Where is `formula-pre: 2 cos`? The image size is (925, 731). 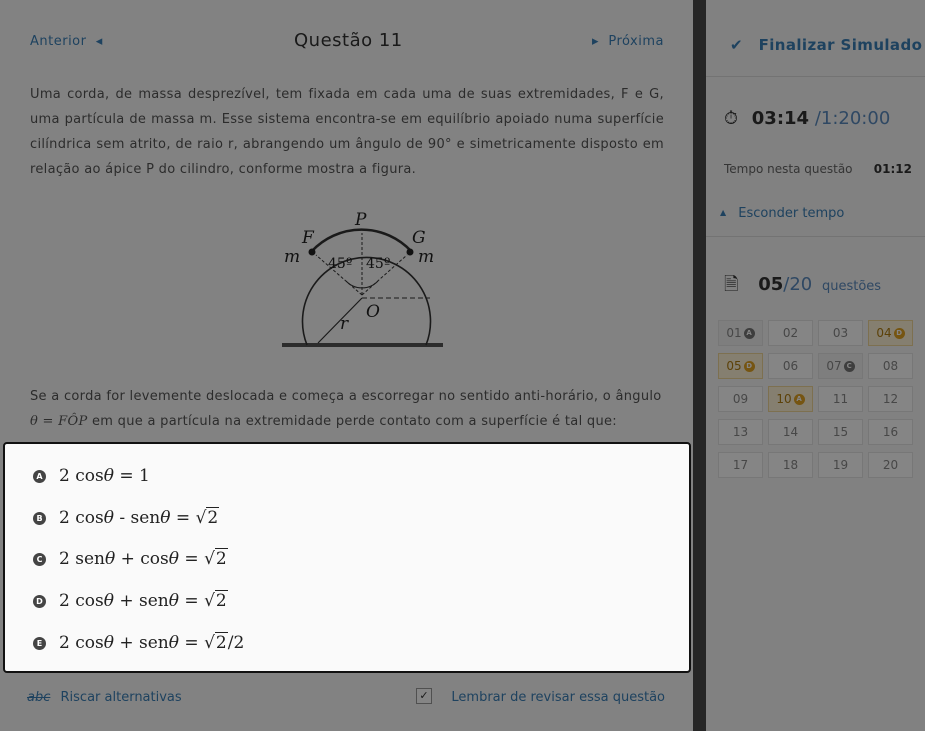 formula-pre: 2 cos is located at coordinates (81, 476).